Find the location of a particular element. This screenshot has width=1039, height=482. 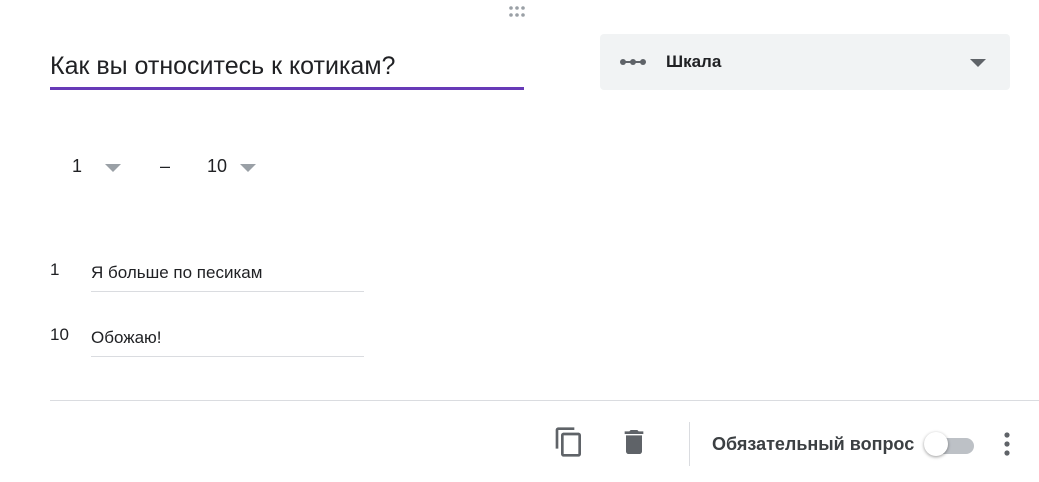

scale-label-input-min: Я больше по песикам is located at coordinates (227, 276).